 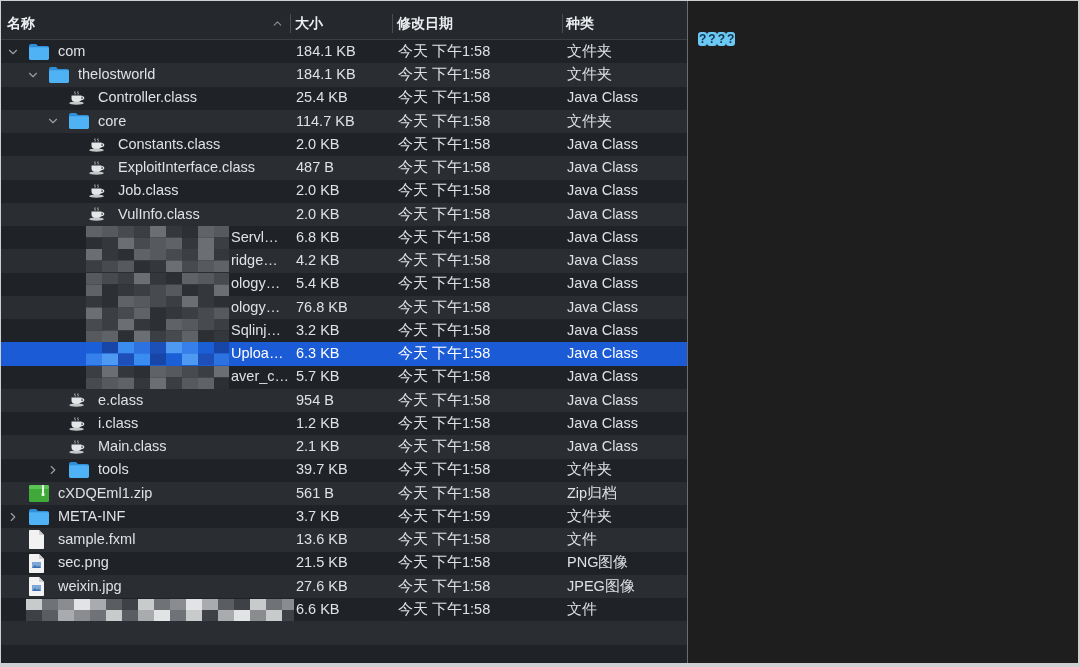 What do you see at coordinates (344, 447) in the screenshot?
I see `file-row: Main.class 2.1 KB 今天 下午1:58 Java Class` at bounding box center [344, 447].